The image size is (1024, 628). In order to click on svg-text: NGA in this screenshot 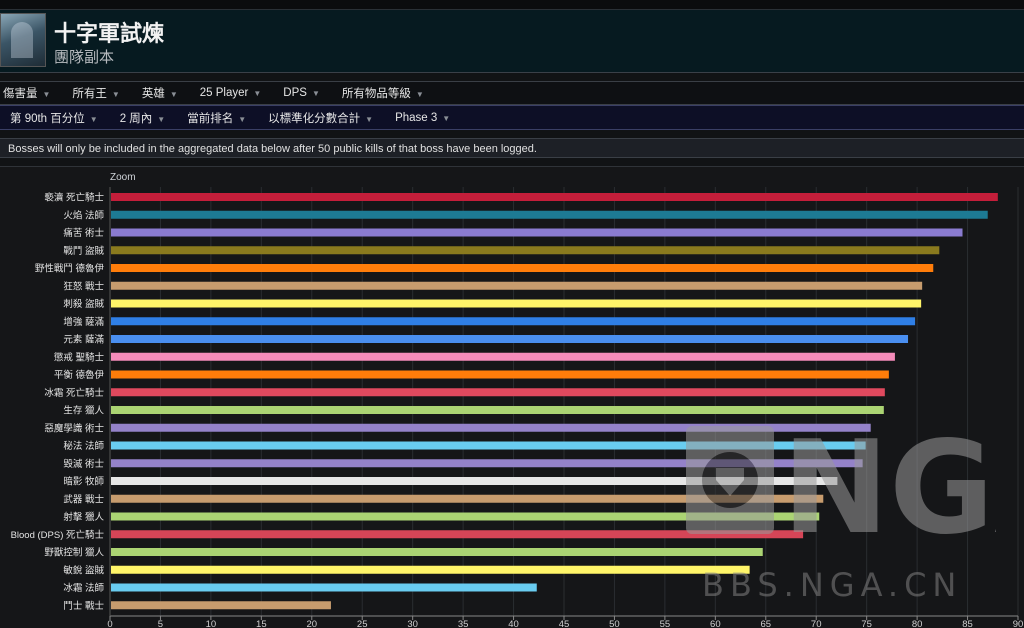, I will do `click(889, 480)`.